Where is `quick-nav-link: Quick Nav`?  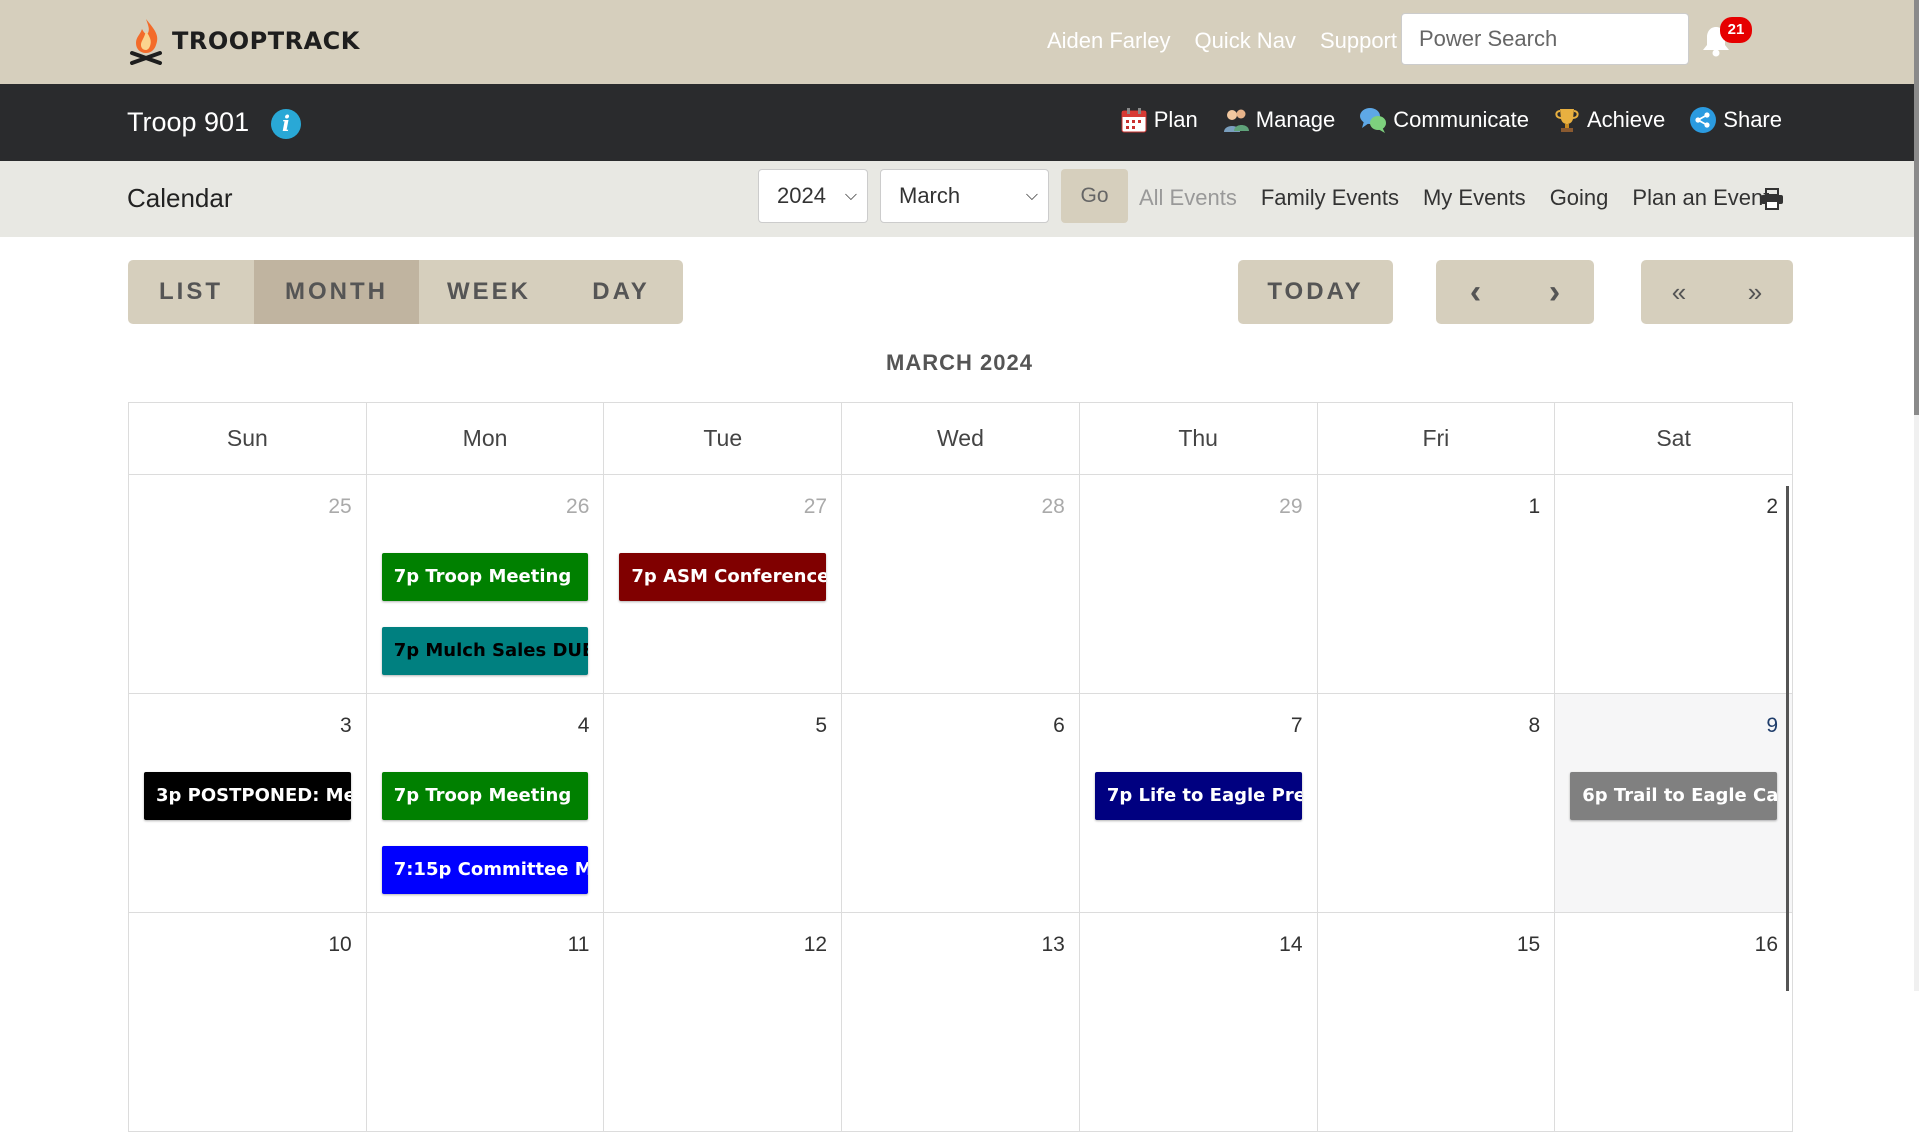
quick-nav-link: Quick Nav is located at coordinates (1244, 41).